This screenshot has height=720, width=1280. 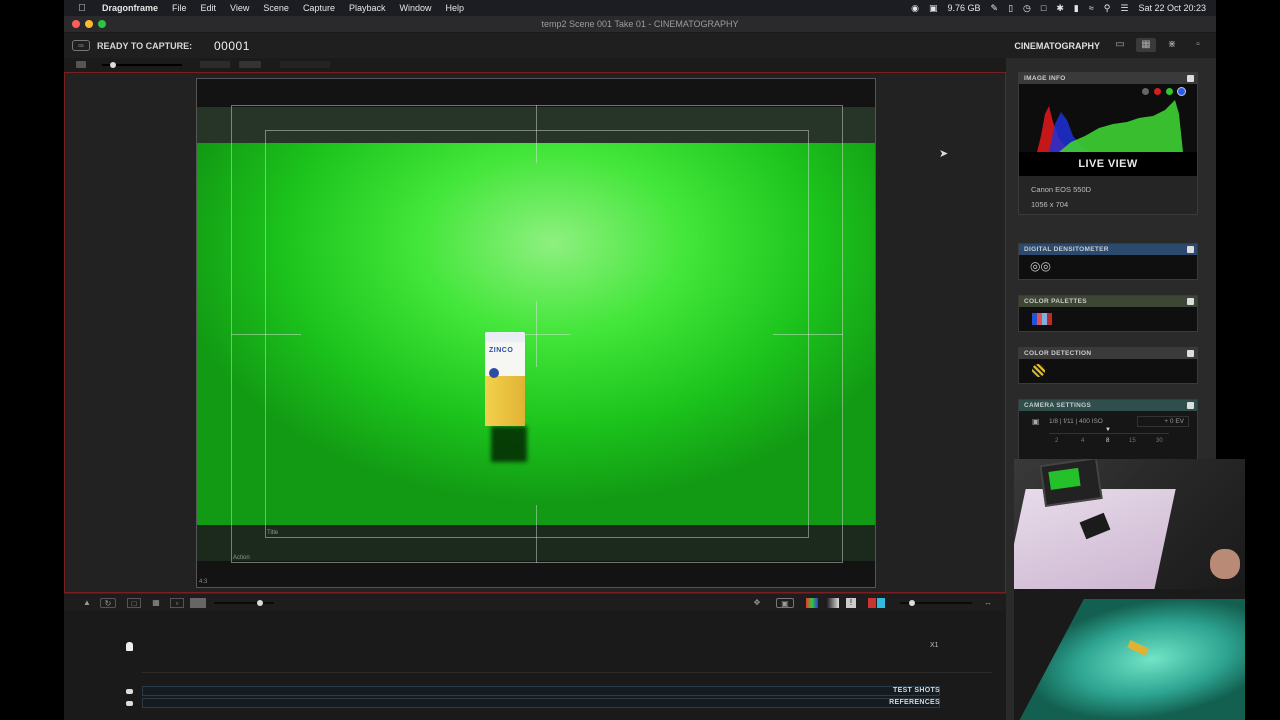 What do you see at coordinates (1120, 45) in the screenshot?
I see `animation-workspace-icon: ▭` at bounding box center [1120, 45].